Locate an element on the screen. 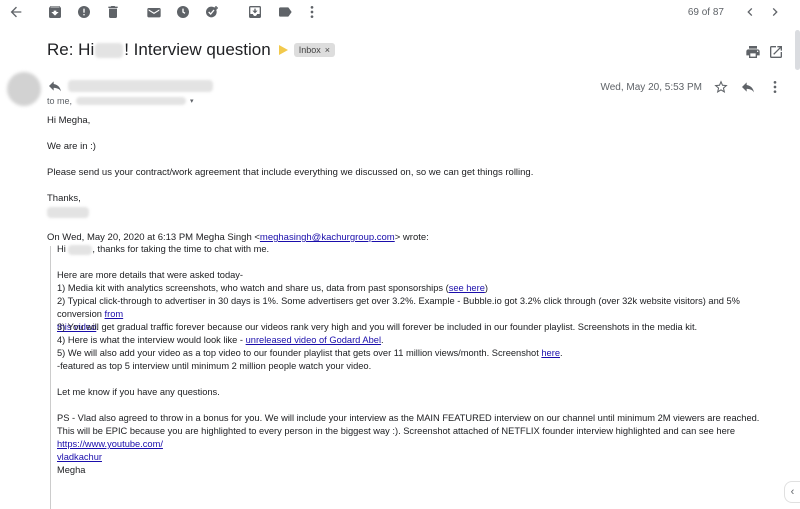 The image size is (800, 509). snooze-icon is located at coordinates (183, 12).